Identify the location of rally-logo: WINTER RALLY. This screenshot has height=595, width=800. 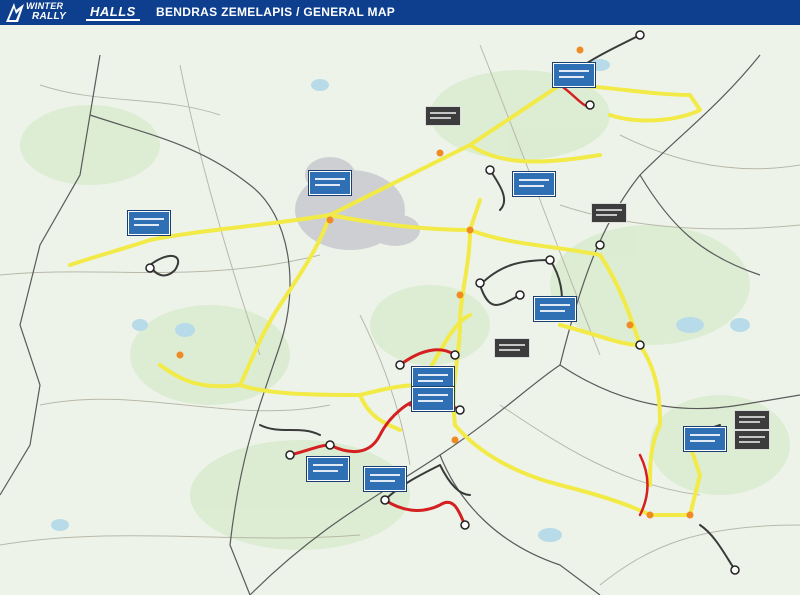
(40, 12).